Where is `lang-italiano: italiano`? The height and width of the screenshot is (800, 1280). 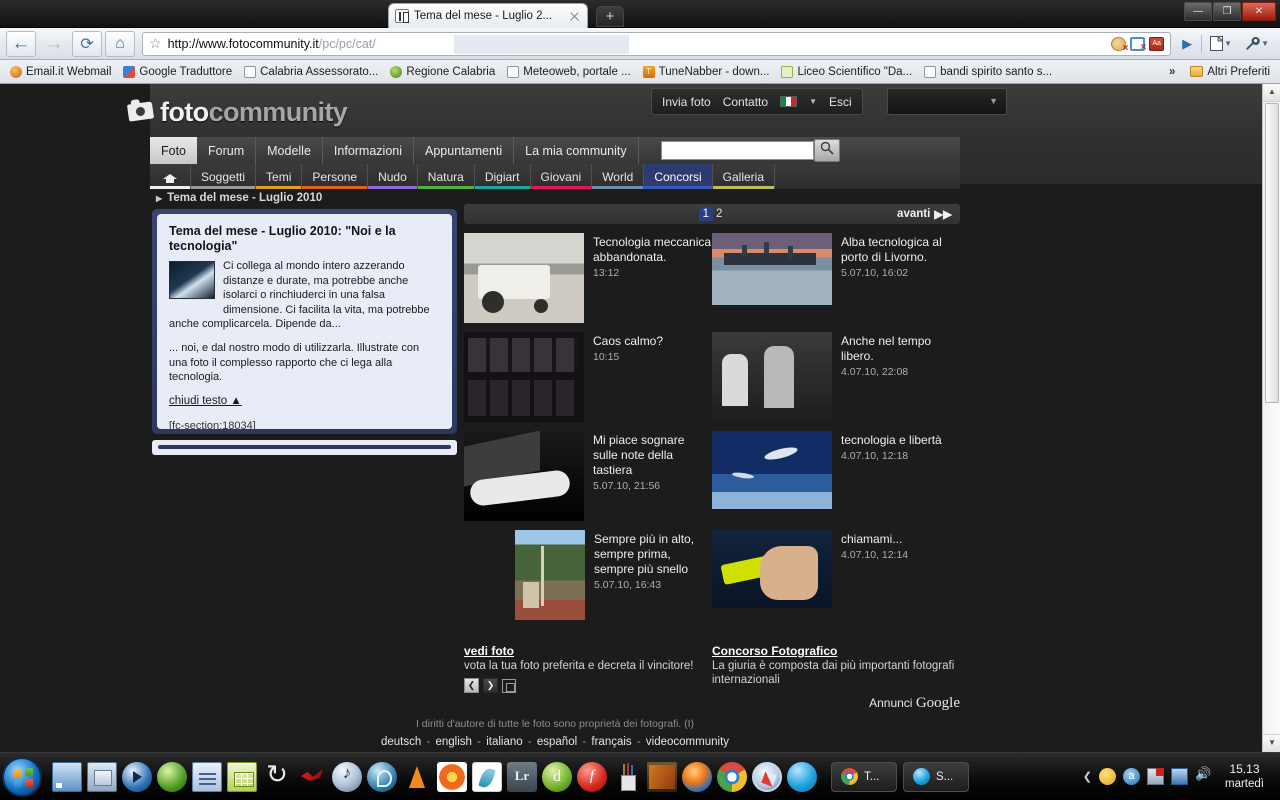
lang-italiano: italiano is located at coordinates (504, 742).